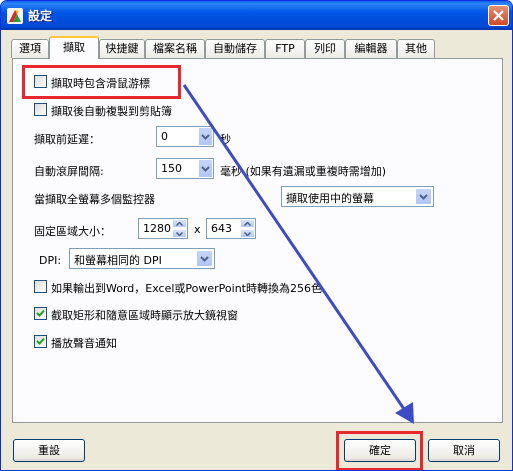  Describe the element at coordinates (371, 48) in the screenshot. I see `tab-editor: 編輯器` at that location.